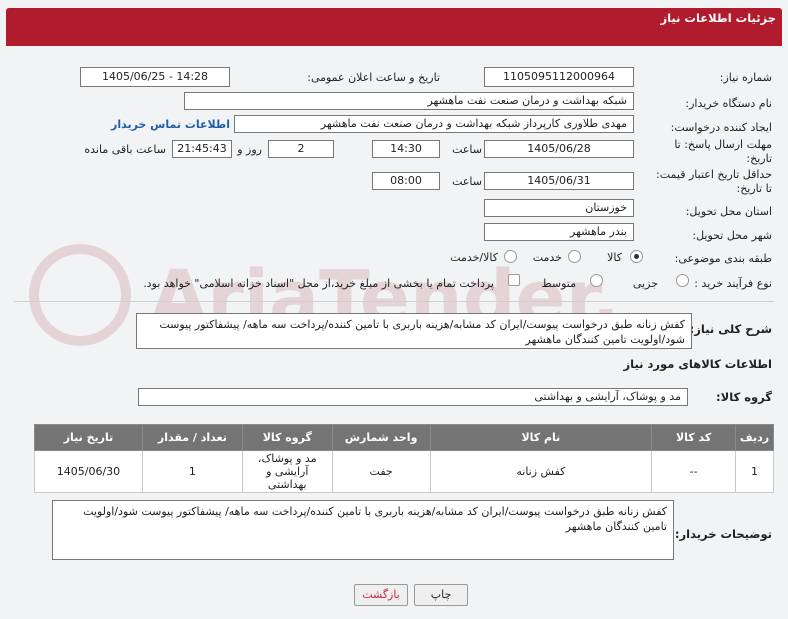 The height and width of the screenshot is (619, 788). I want to click on cell-date: 1405/06/30, so click(88, 471).